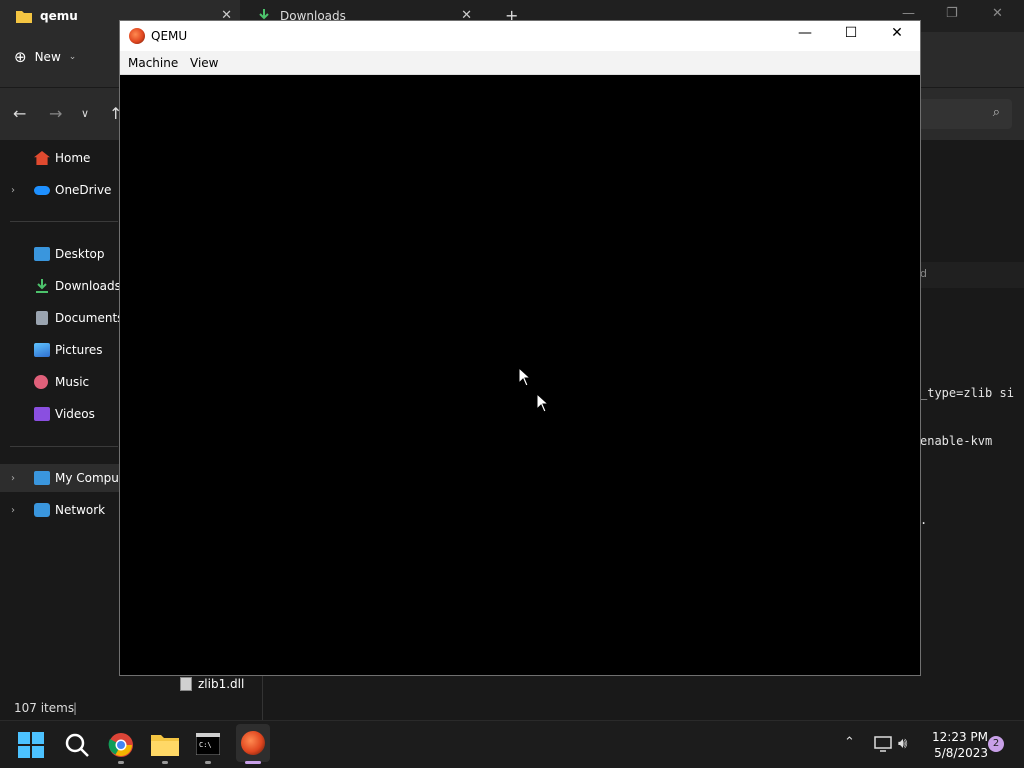 The image size is (1024, 768). I want to click on minimize-icon: —, so click(908, 13).